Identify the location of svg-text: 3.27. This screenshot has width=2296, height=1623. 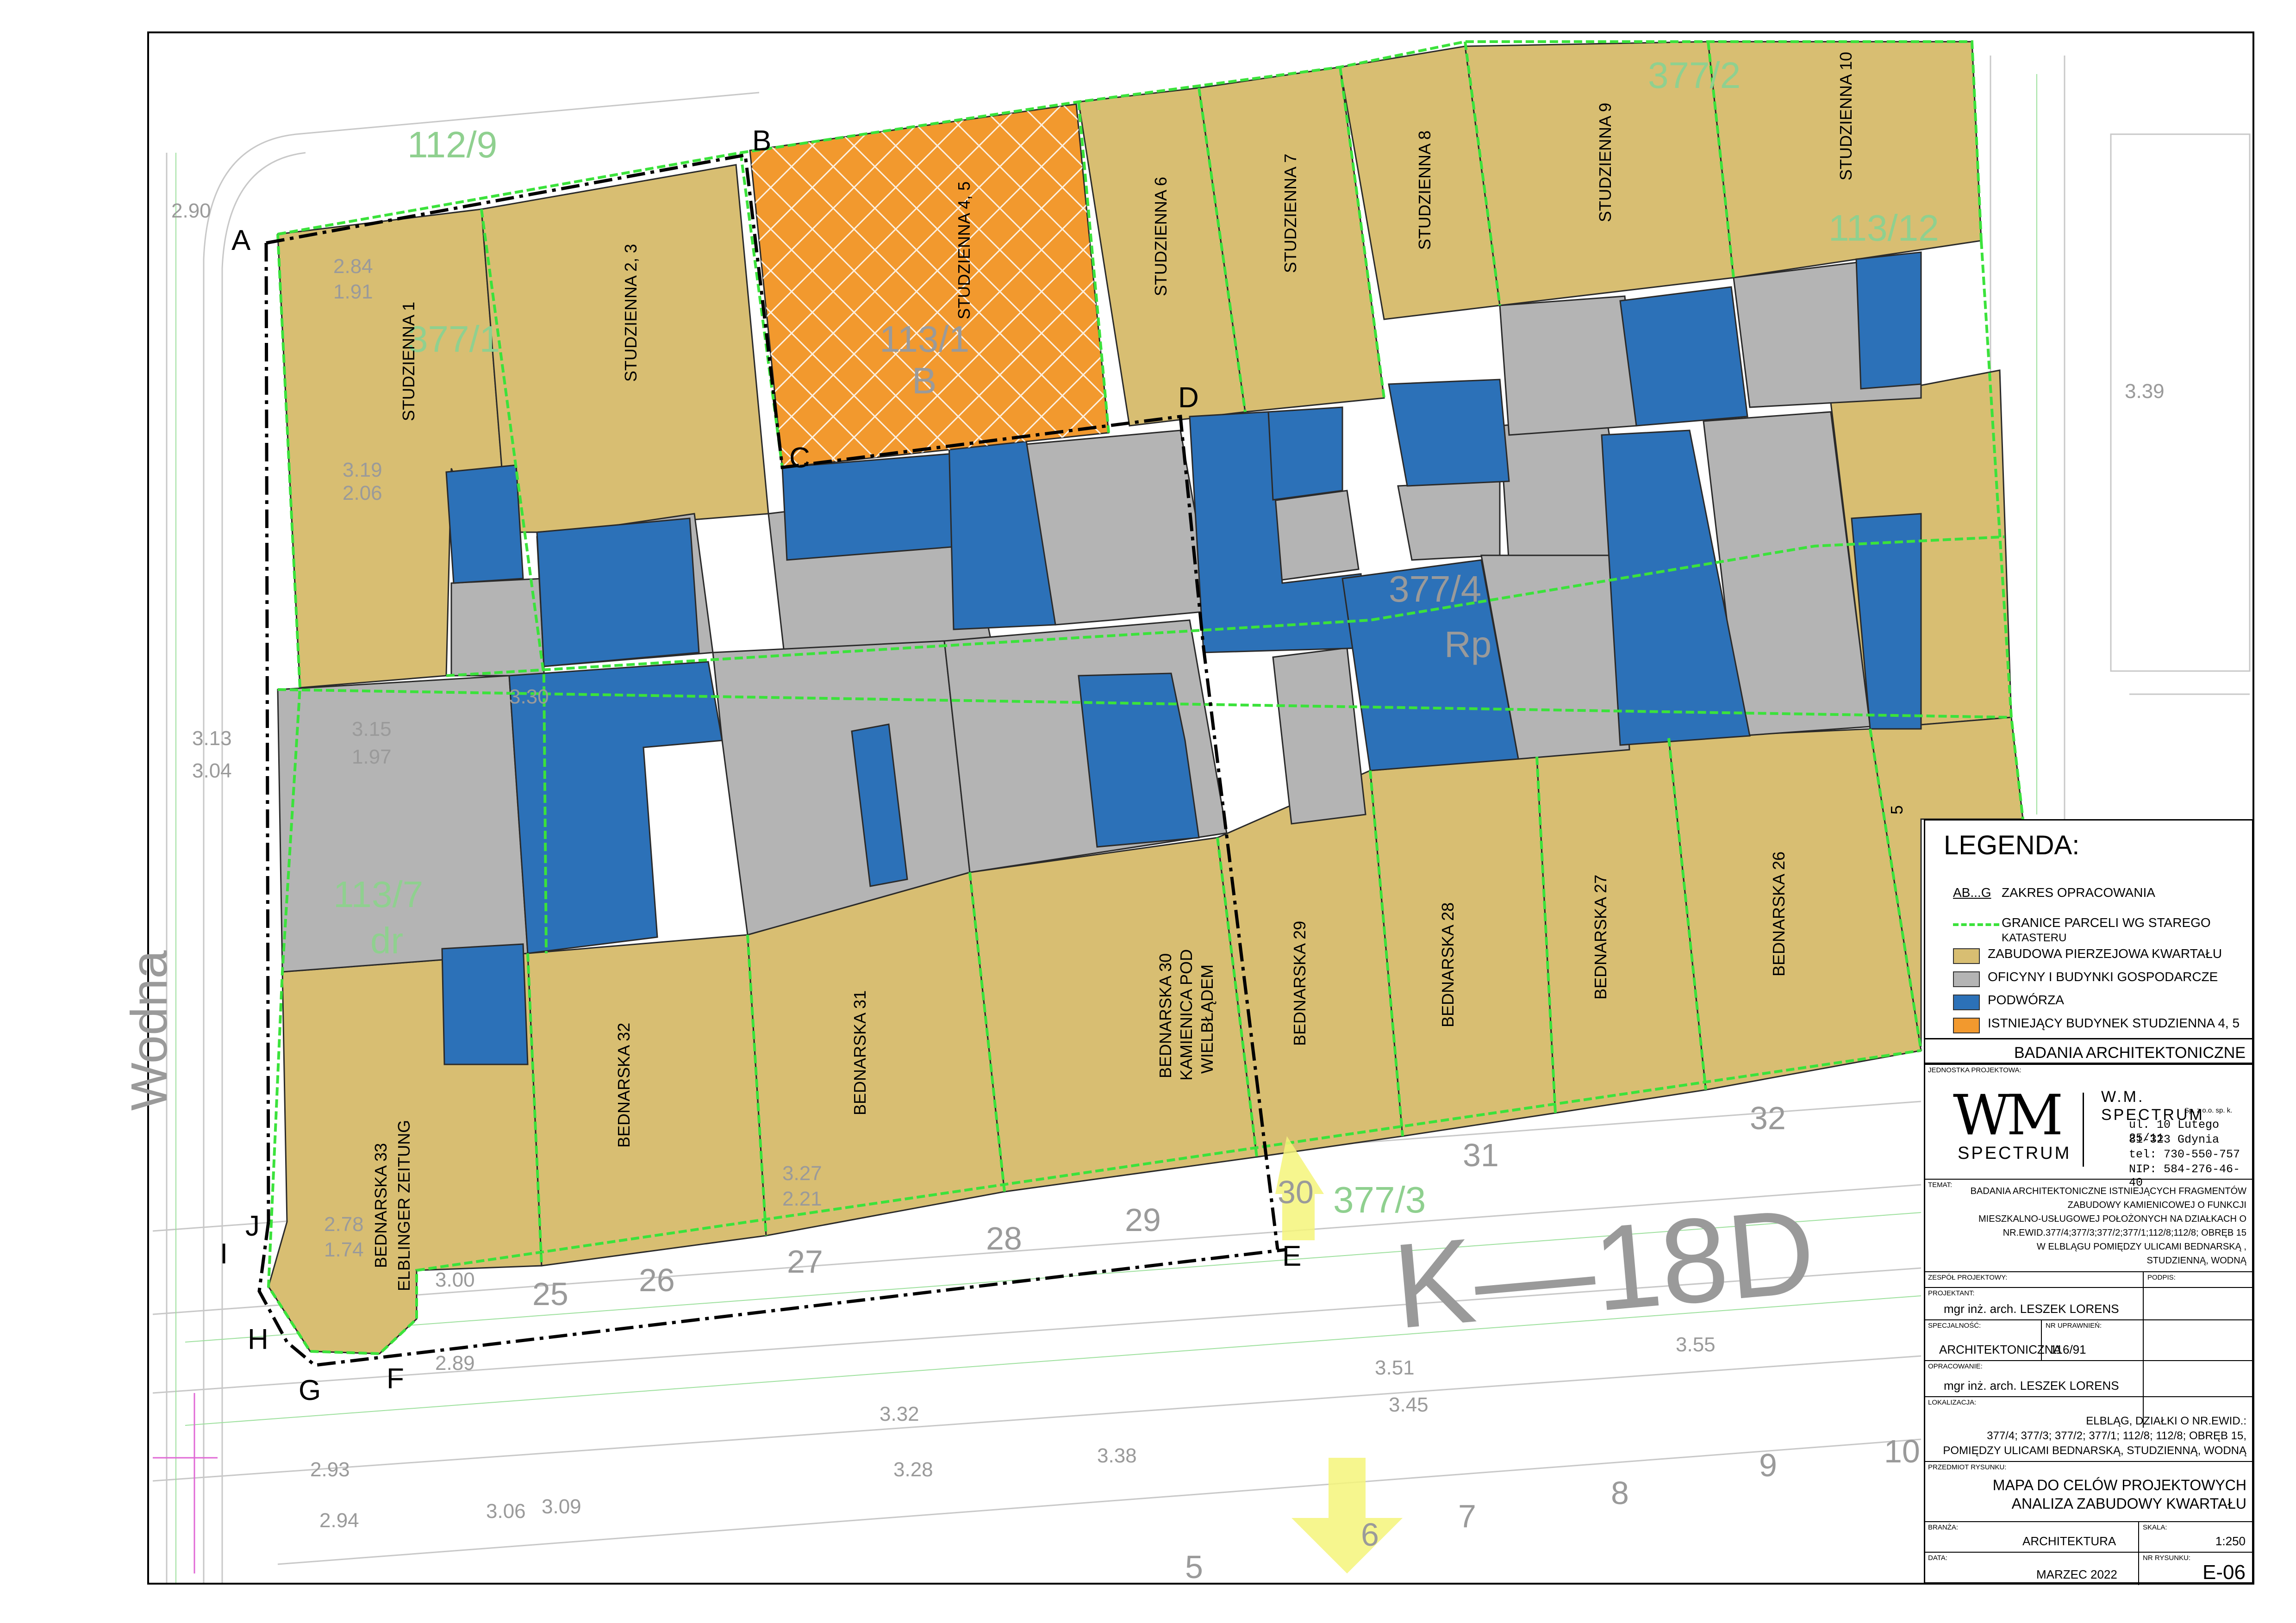
(802, 1173).